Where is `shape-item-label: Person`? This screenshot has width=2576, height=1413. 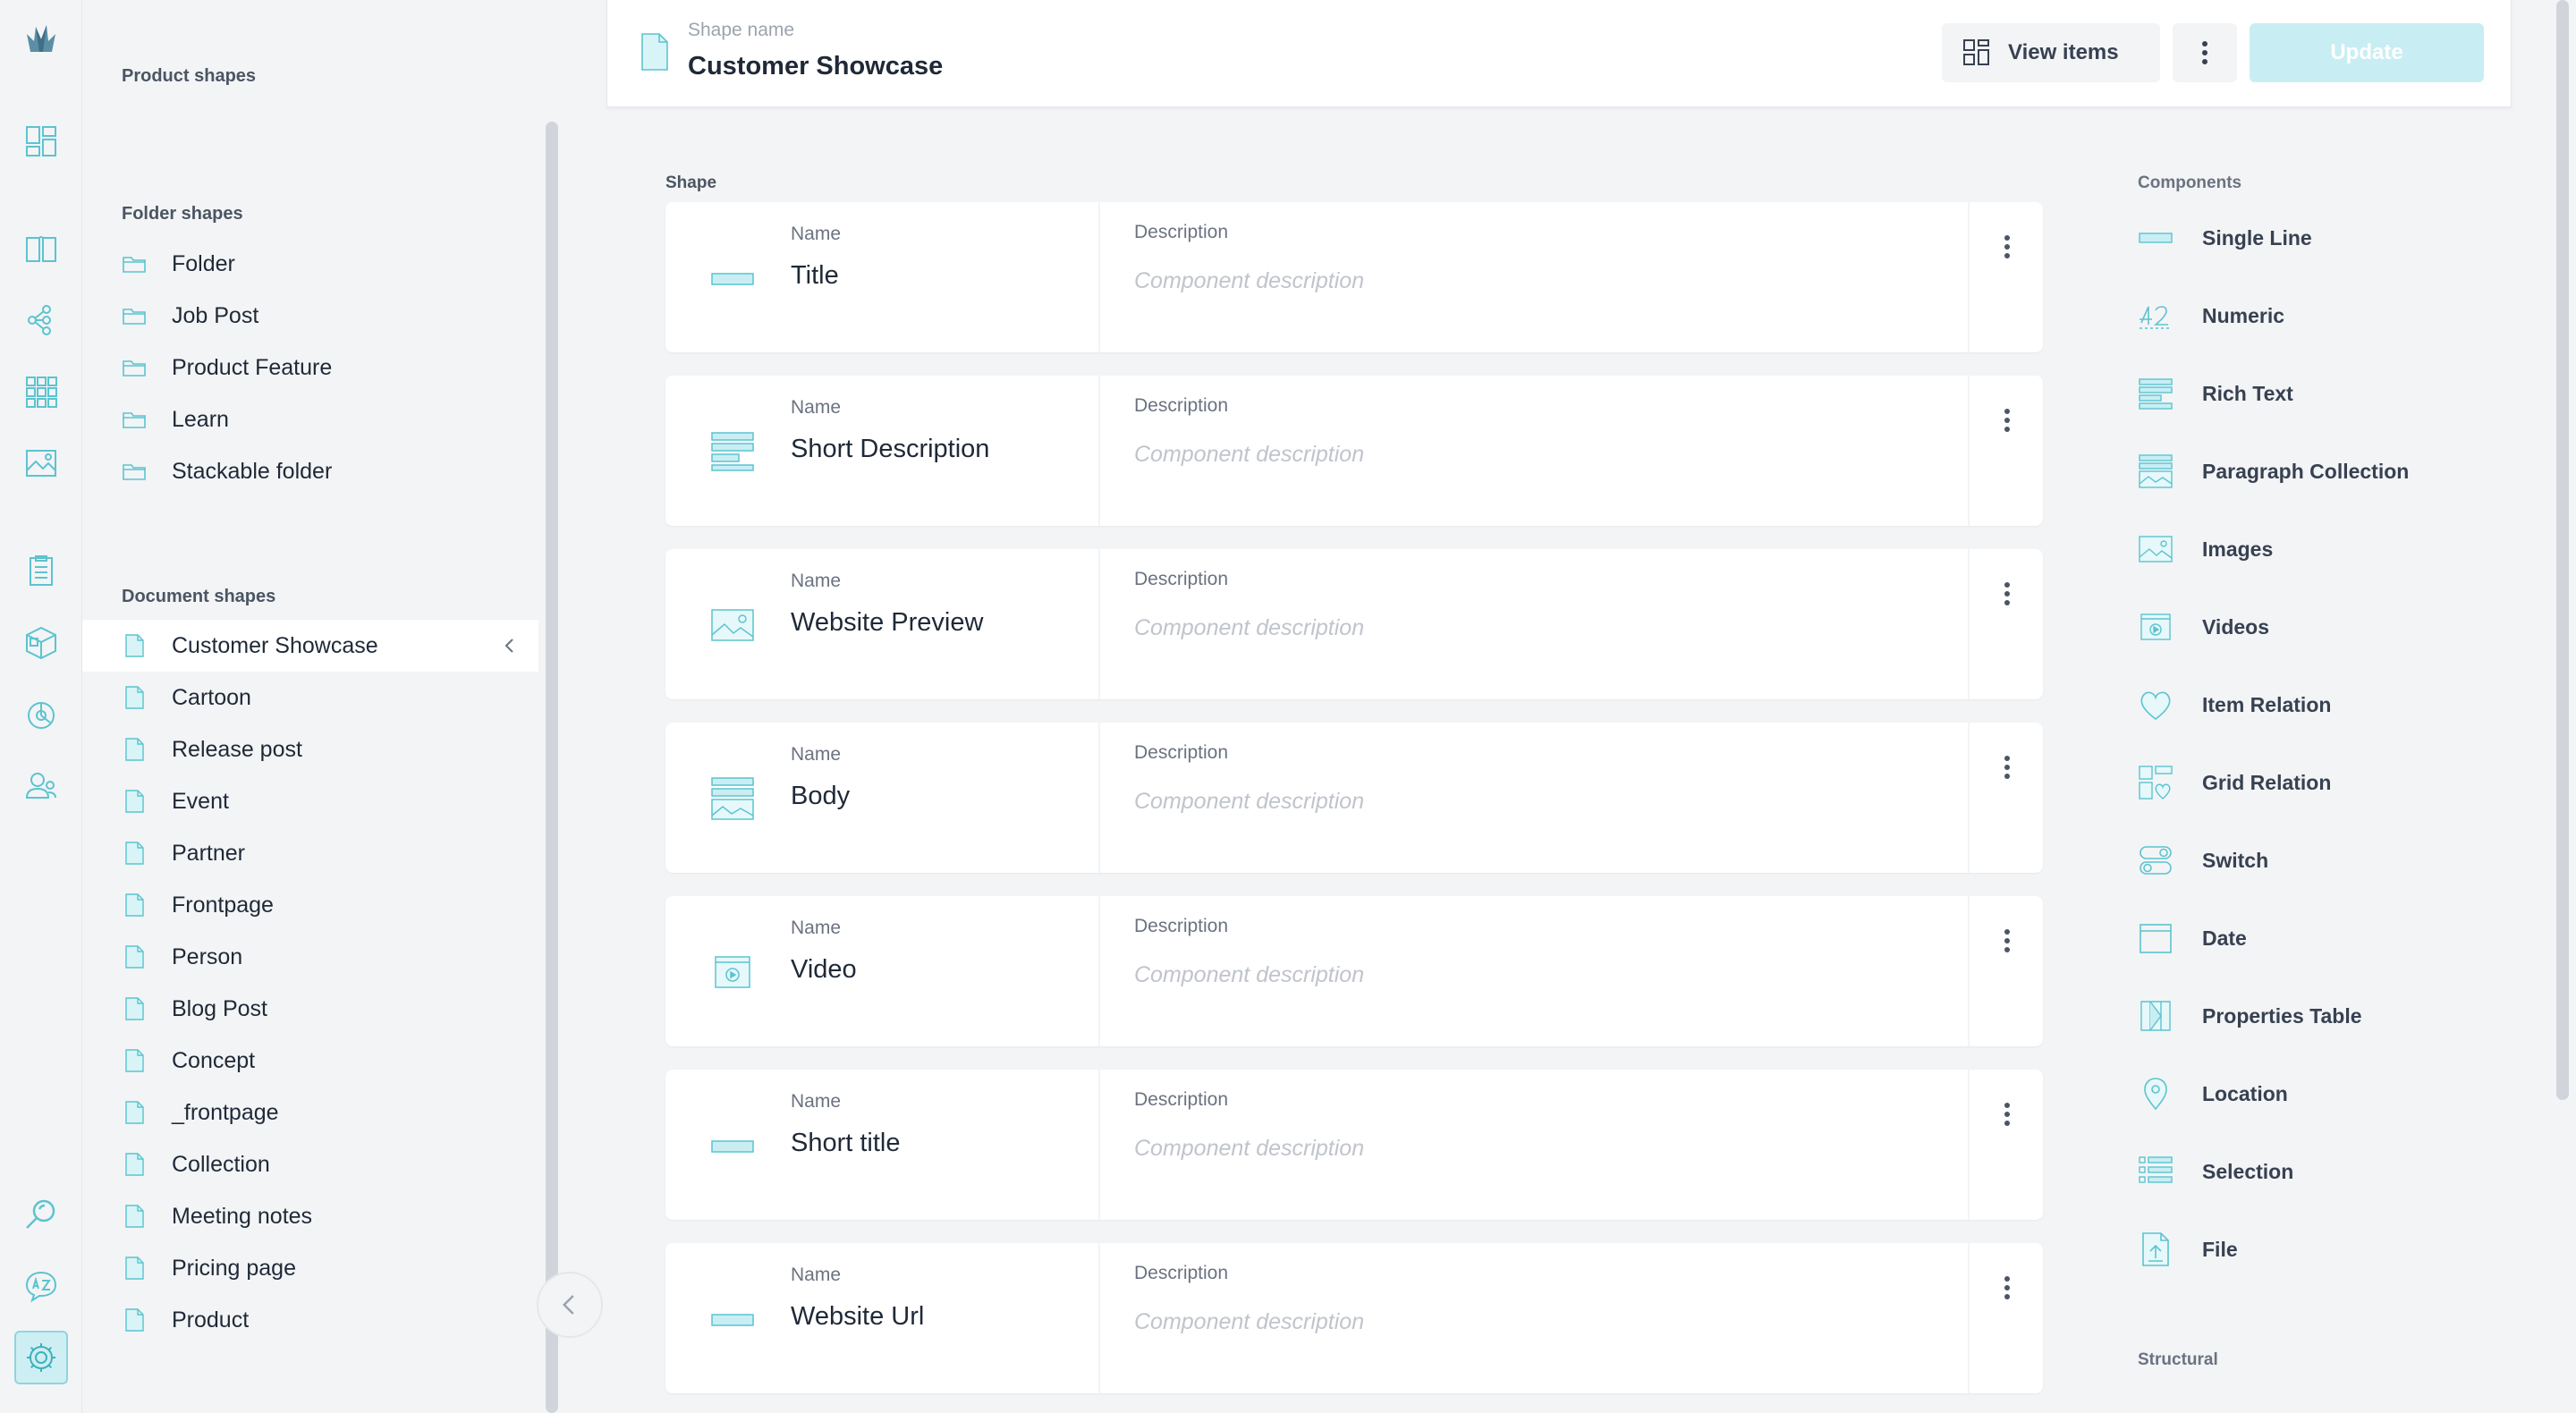
shape-item-label: Person is located at coordinates (207, 956).